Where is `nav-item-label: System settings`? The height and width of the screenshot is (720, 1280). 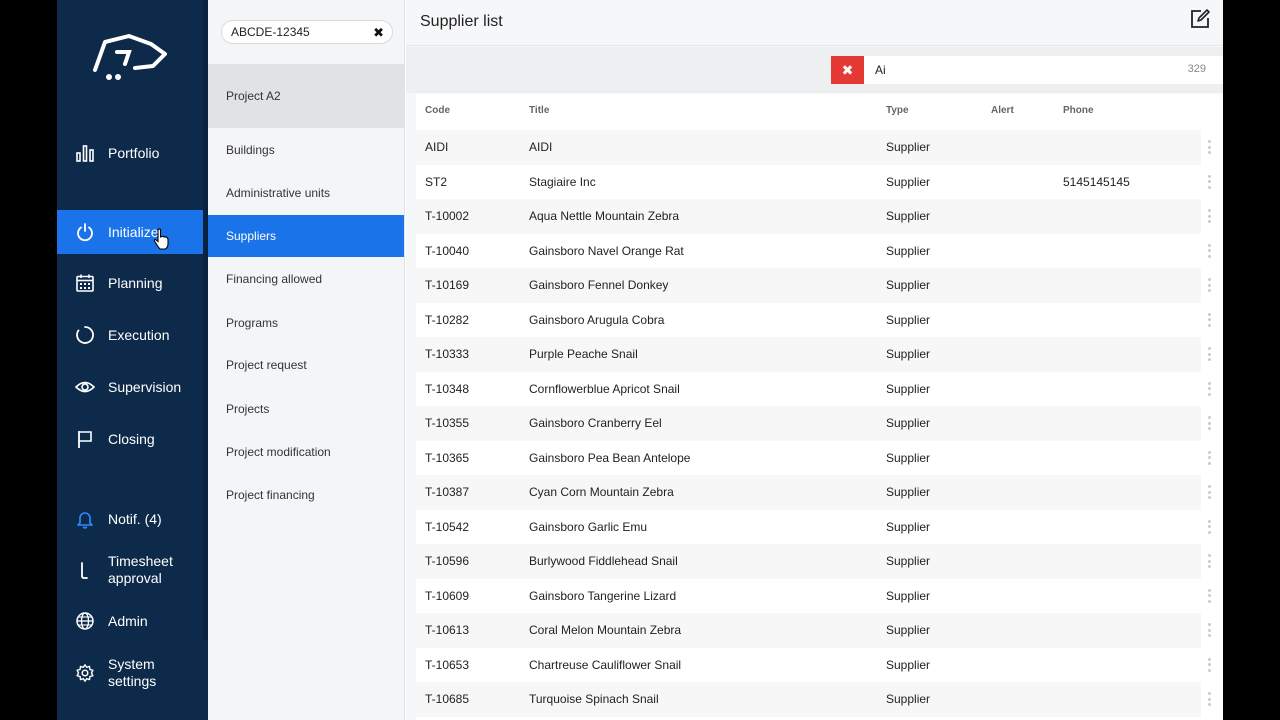 nav-item-label: System settings is located at coordinates (132, 672).